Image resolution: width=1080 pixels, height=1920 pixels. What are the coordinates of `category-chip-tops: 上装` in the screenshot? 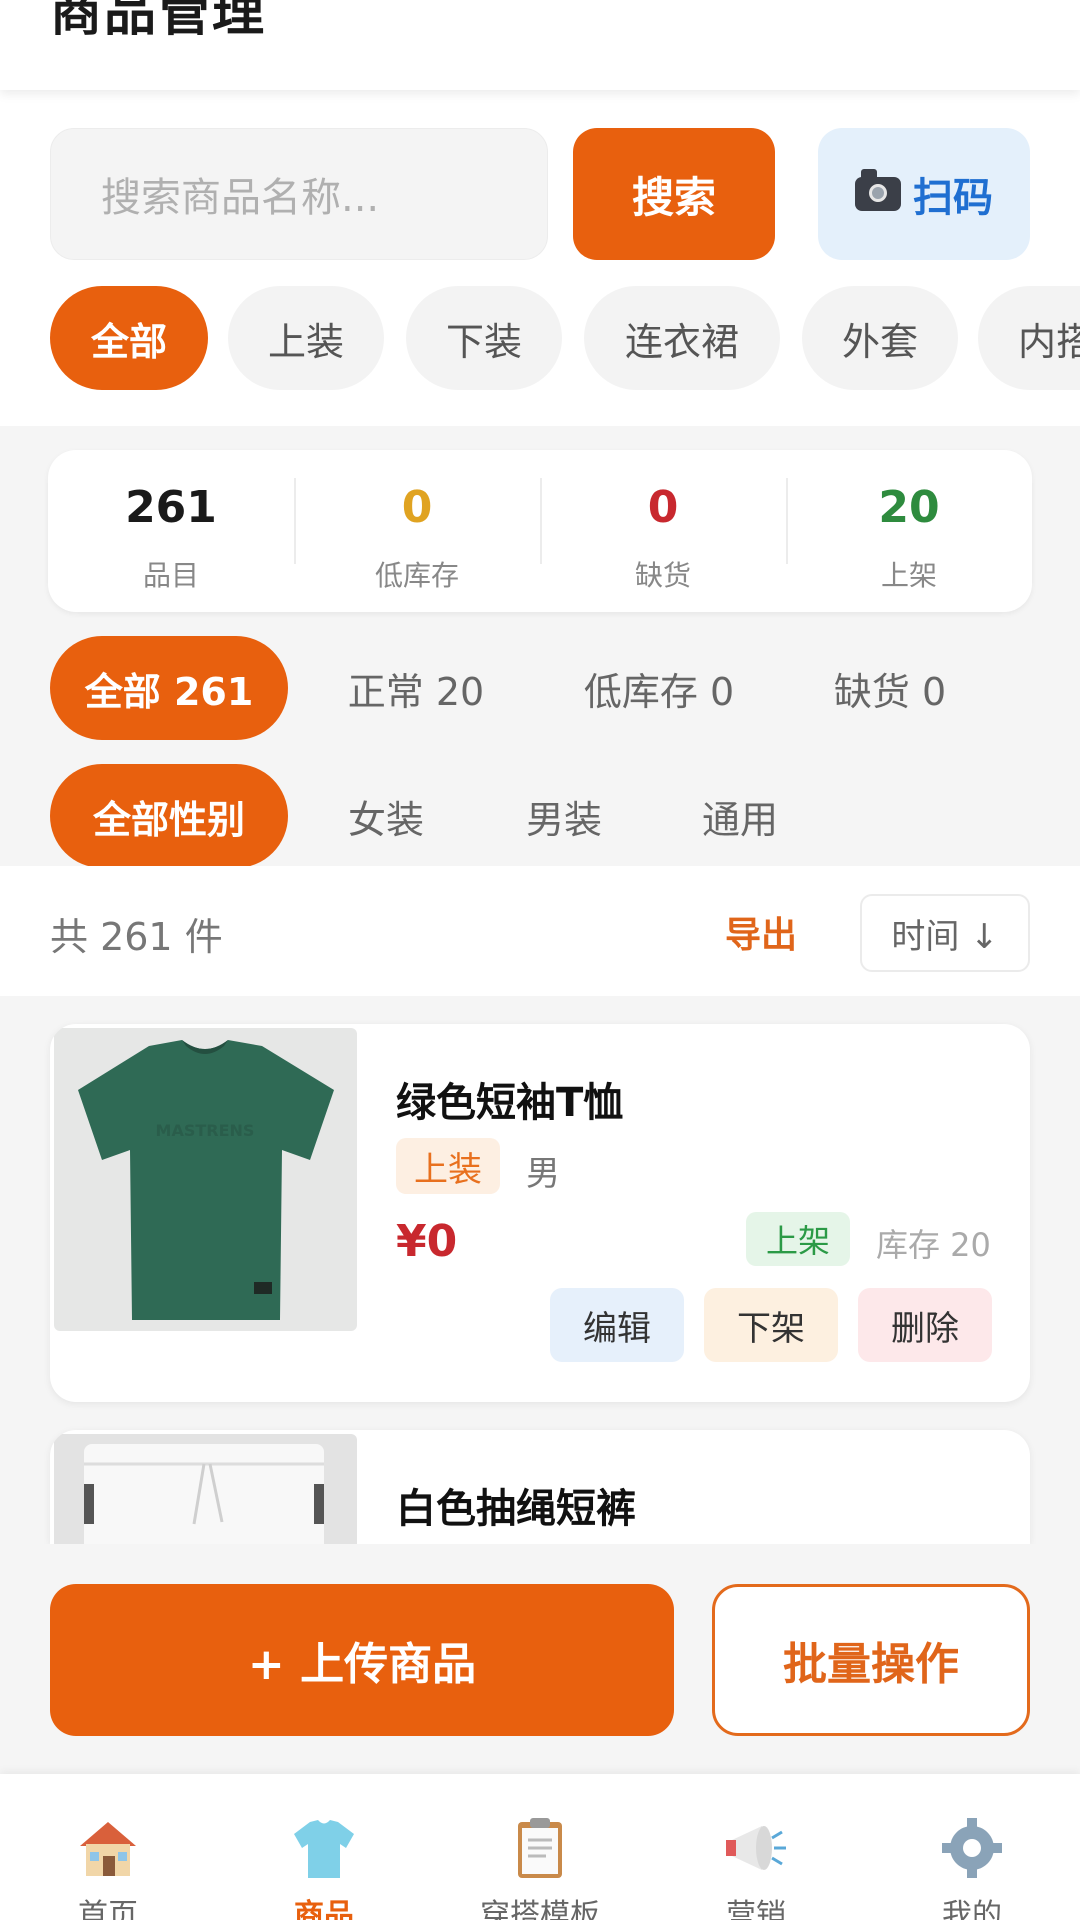 It's located at (306, 338).